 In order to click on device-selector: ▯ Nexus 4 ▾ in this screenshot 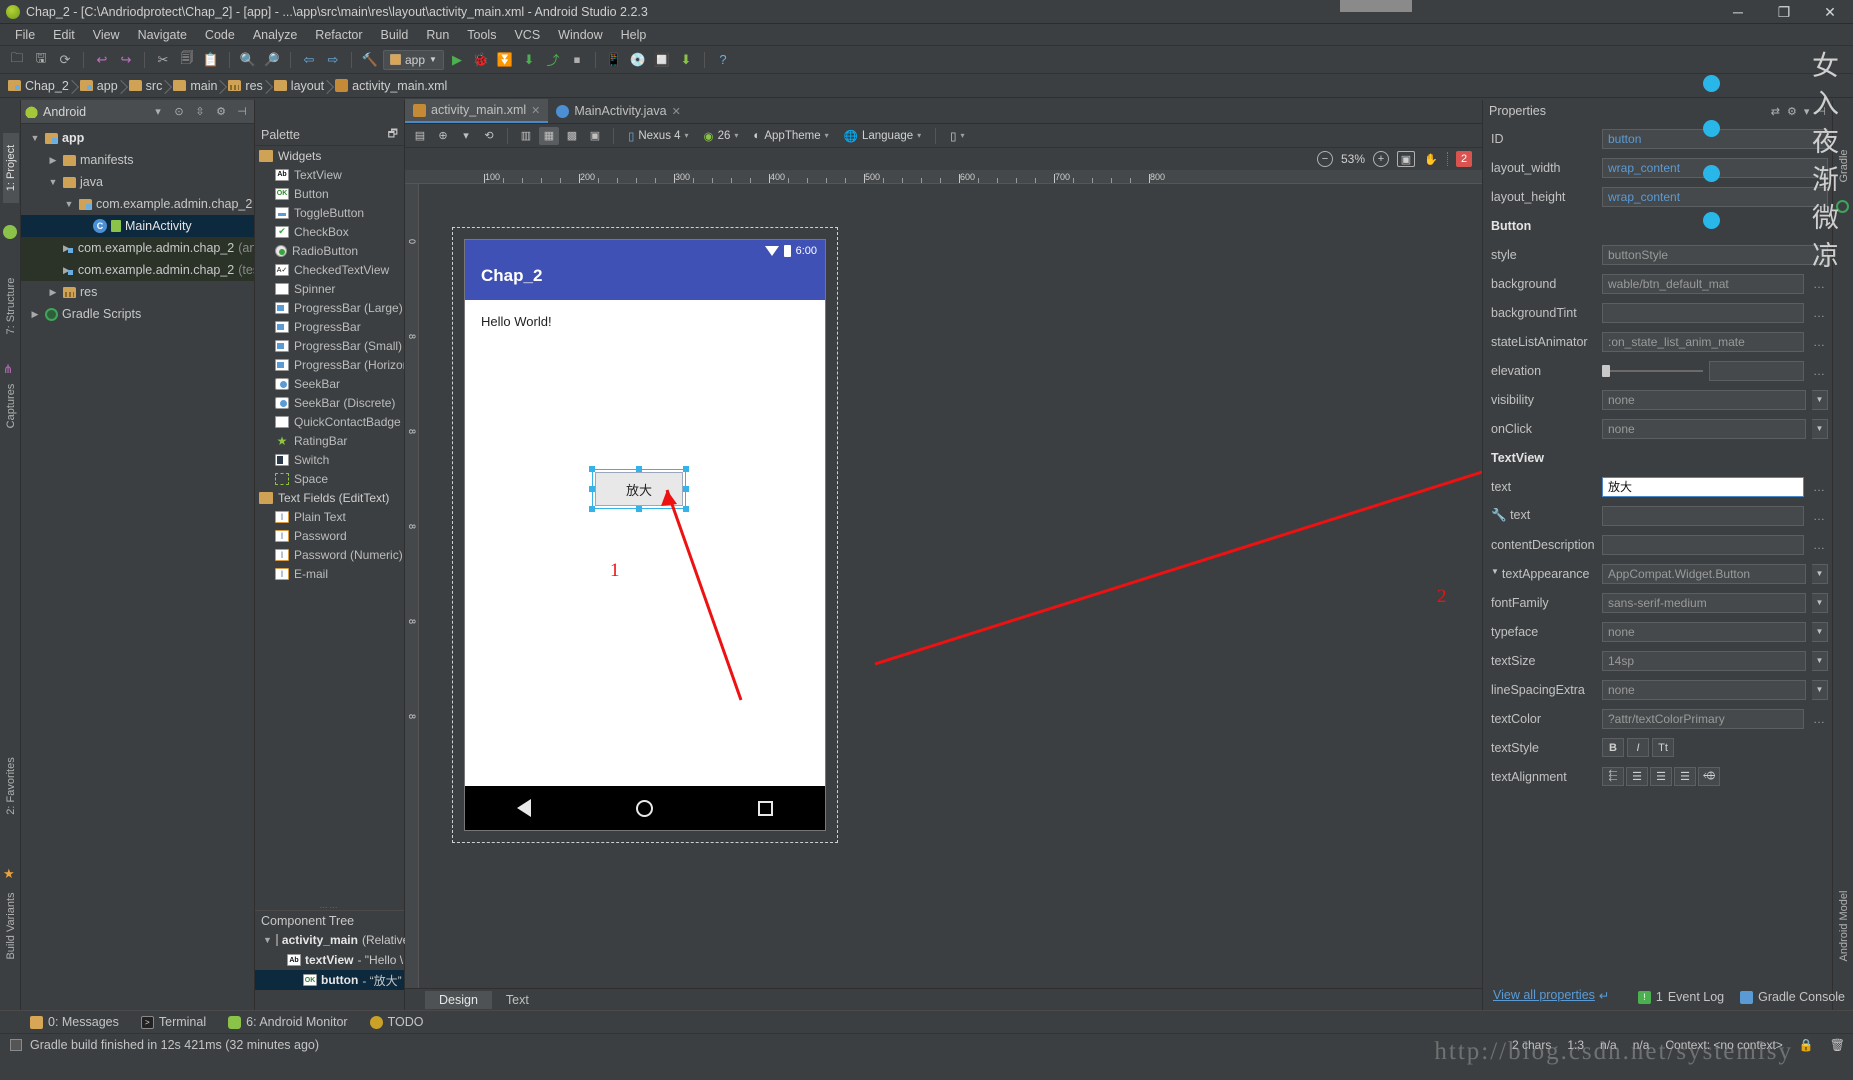, I will do `click(658, 136)`.